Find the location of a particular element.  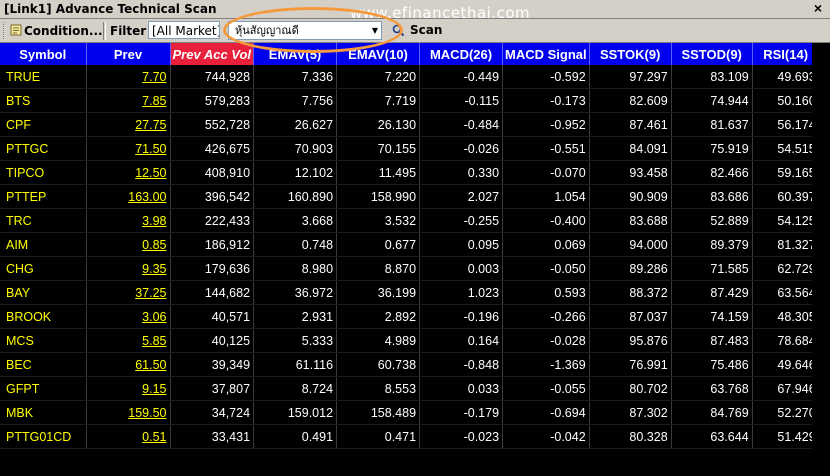

cell-prev: 37.25 is located at coordinates (128, 292).